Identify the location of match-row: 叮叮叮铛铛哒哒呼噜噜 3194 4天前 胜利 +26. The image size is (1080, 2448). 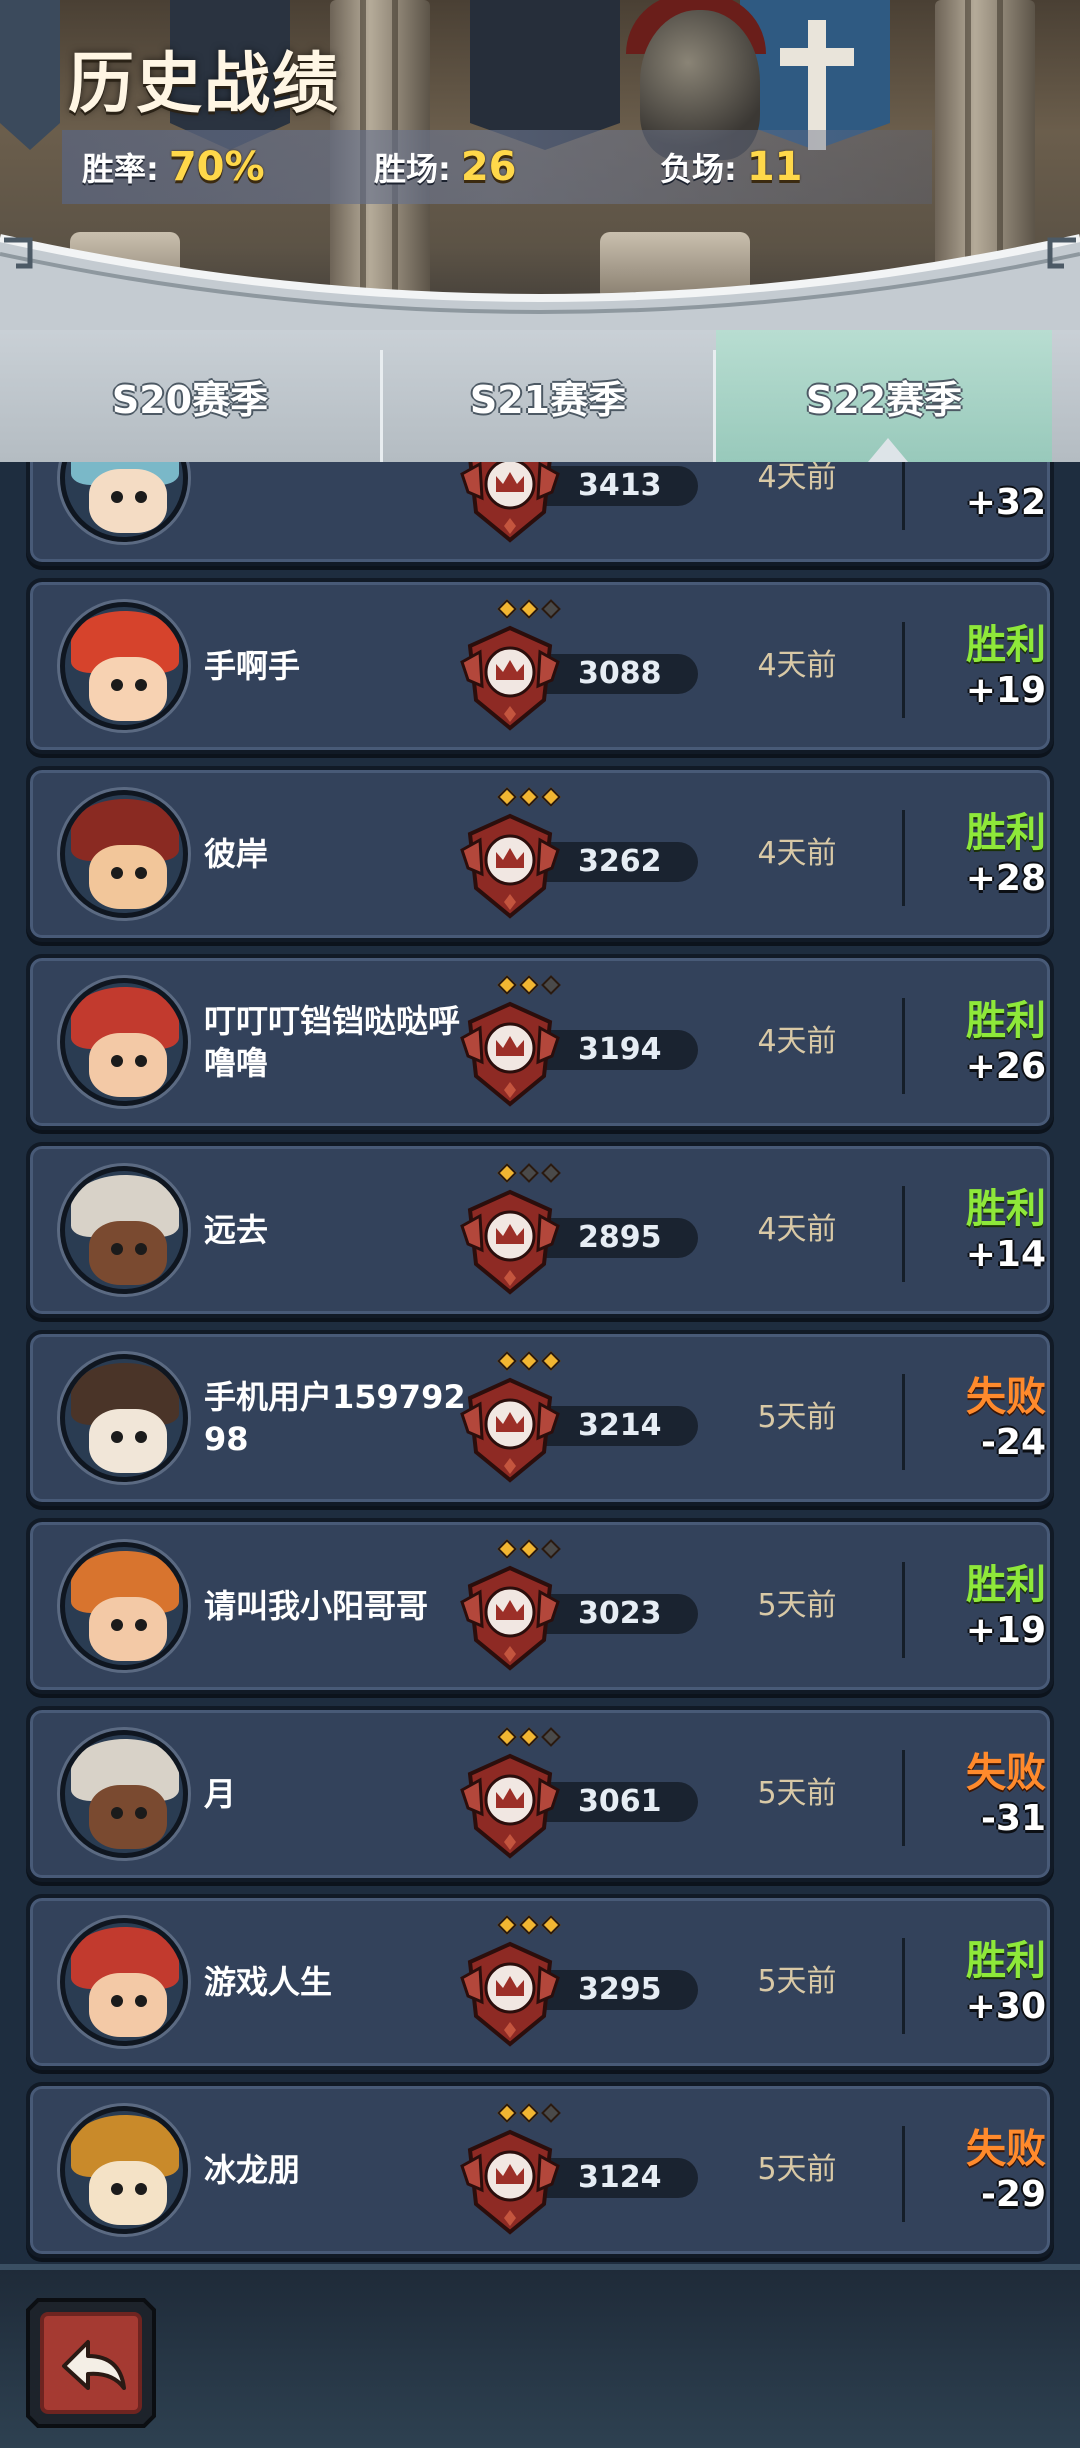
(540, 1042).